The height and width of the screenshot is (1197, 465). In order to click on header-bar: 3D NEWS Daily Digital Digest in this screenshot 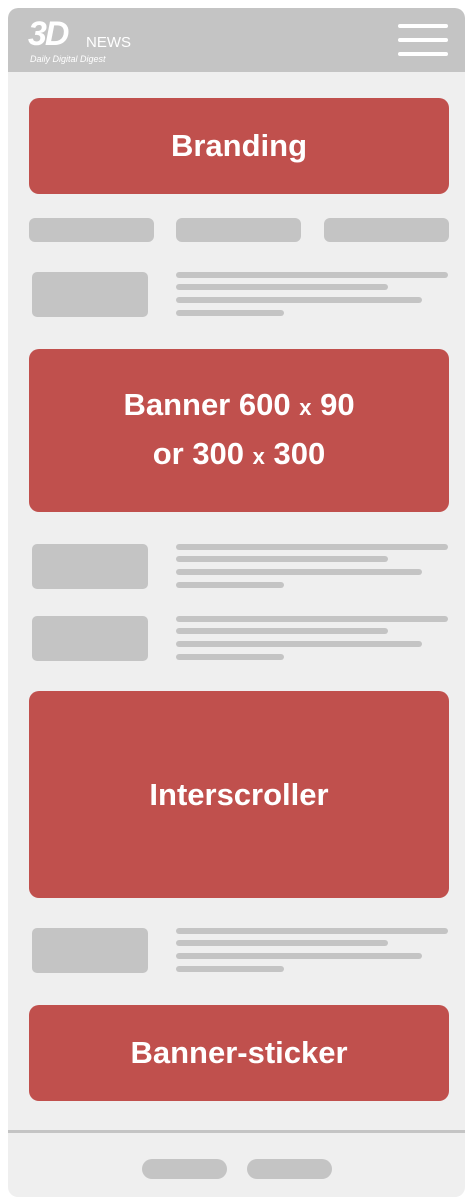, I will do `click(236, 40)`.